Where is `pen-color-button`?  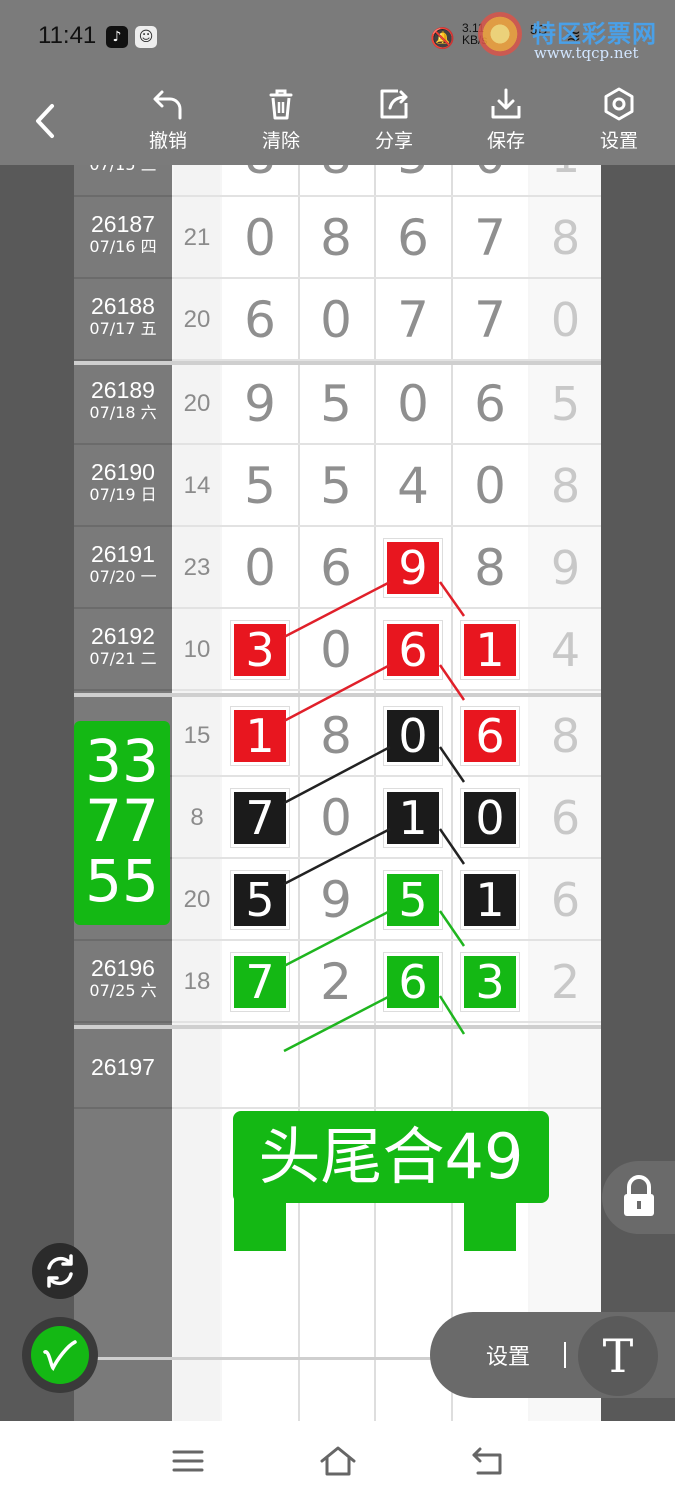
pen-color-button is located at coordinates (60, 1355).